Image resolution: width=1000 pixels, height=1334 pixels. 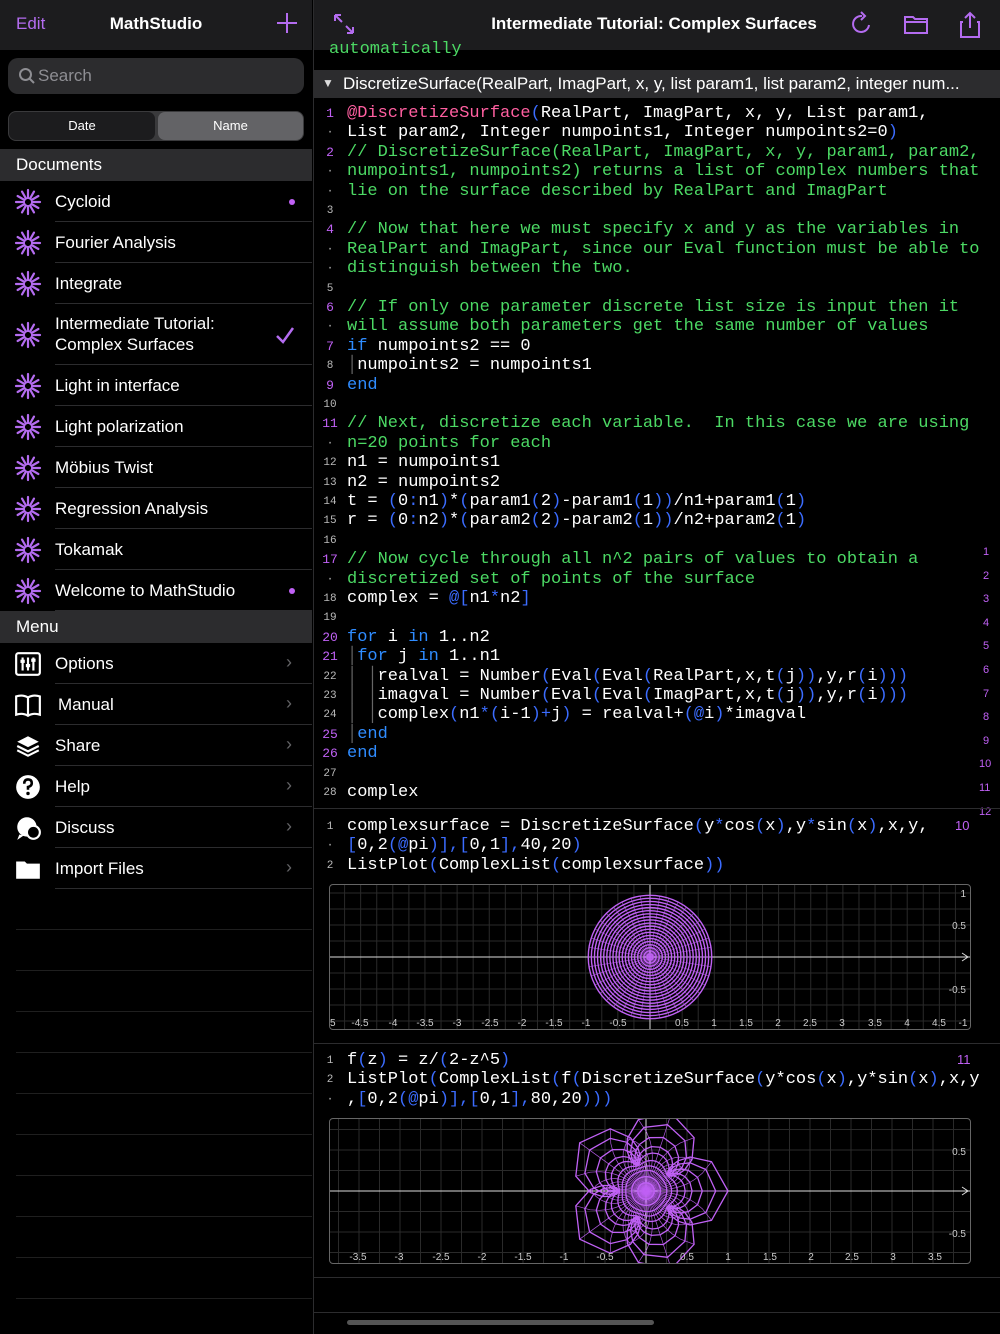 I want to click on menu-item-import-files: Import Files ›, so click(x=156, y=868).